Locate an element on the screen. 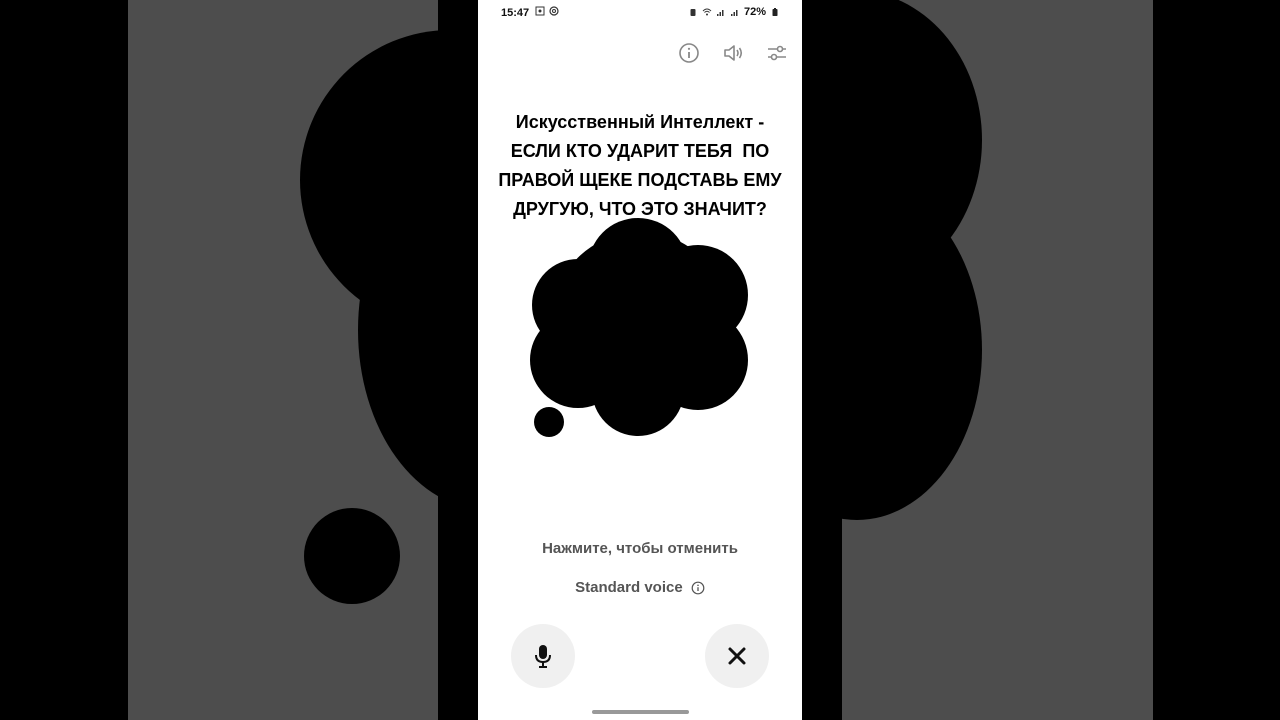 This screenshot has height=720, width=1280. status-left-icons is located at coordinates (547, 11).